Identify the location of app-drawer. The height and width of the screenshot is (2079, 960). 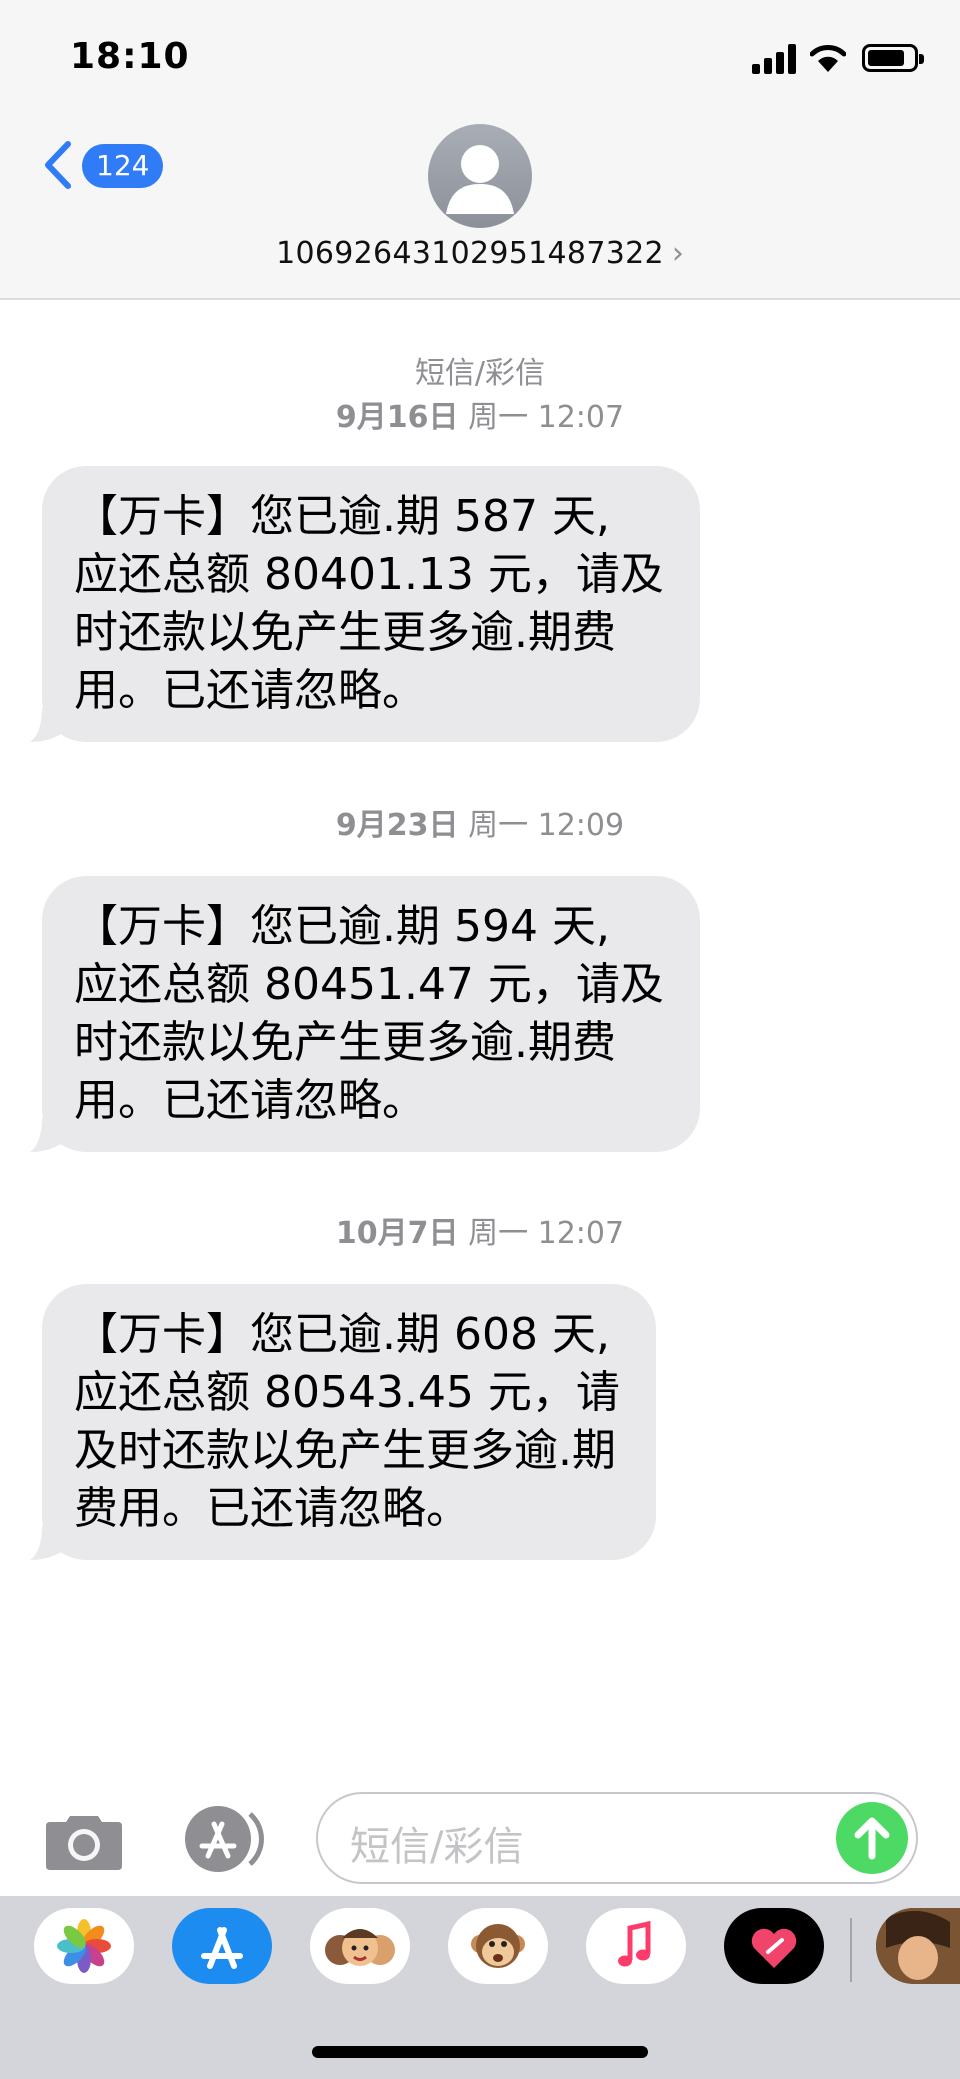
(480, 1987).